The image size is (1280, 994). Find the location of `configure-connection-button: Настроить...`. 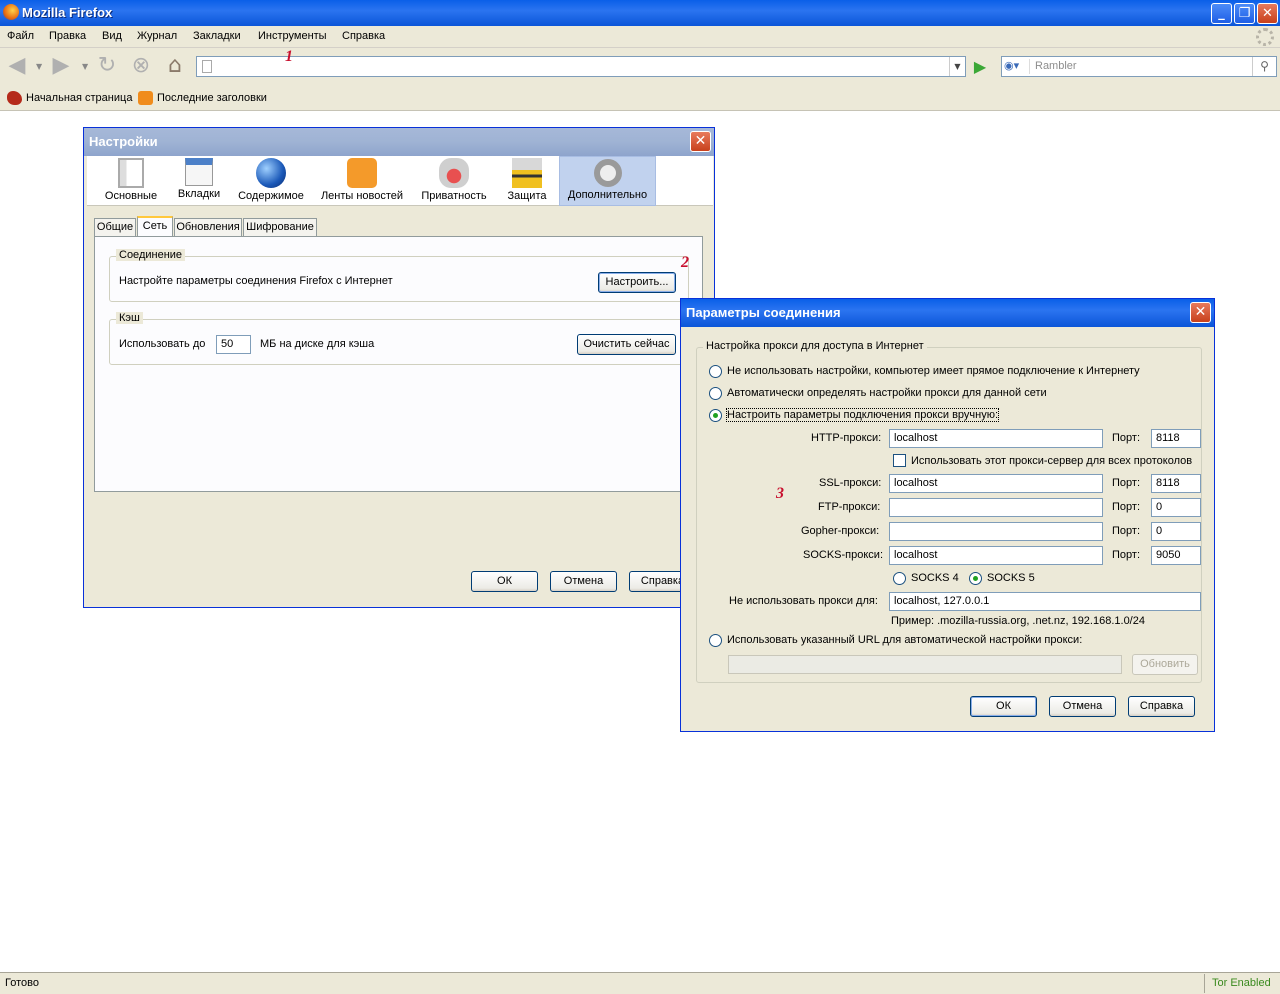

configure-connection-button: Настроить... is located at coordinates (637, 282).